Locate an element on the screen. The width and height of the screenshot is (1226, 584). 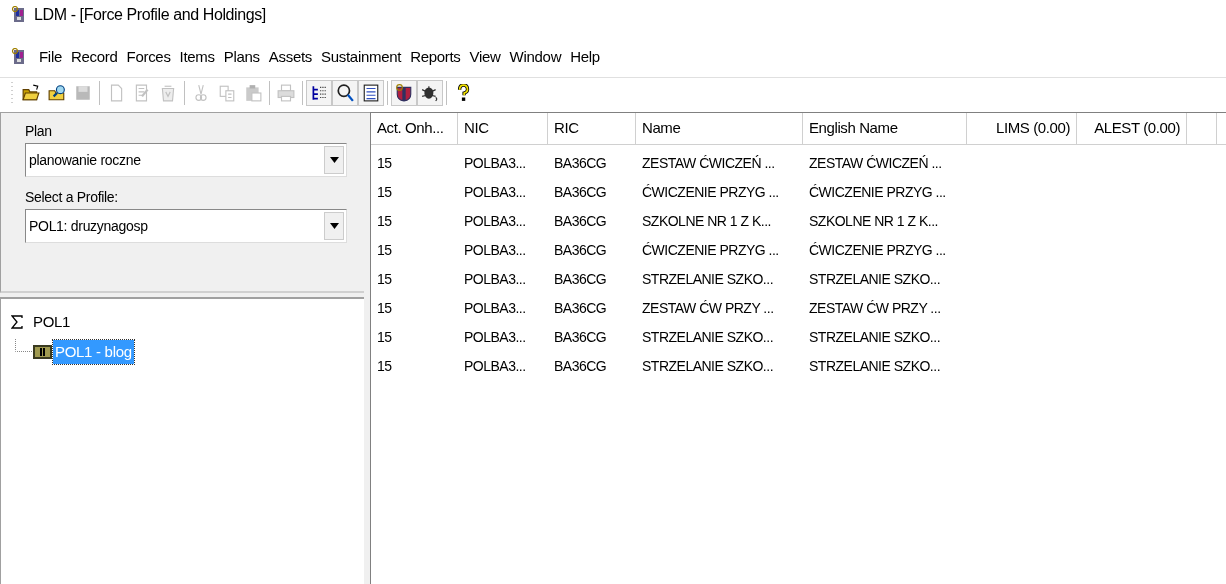
shield-button is located at coordinates (404, 93).